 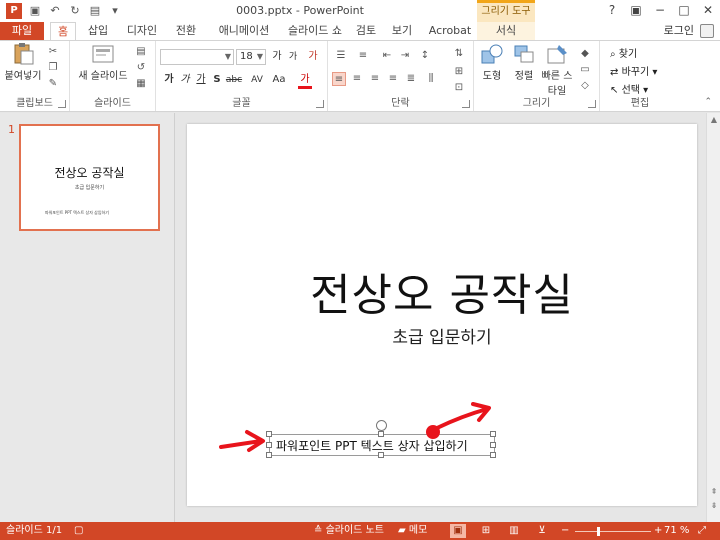 I want to click on tab-animations: 애니메이션, so click(x=244, y=31).